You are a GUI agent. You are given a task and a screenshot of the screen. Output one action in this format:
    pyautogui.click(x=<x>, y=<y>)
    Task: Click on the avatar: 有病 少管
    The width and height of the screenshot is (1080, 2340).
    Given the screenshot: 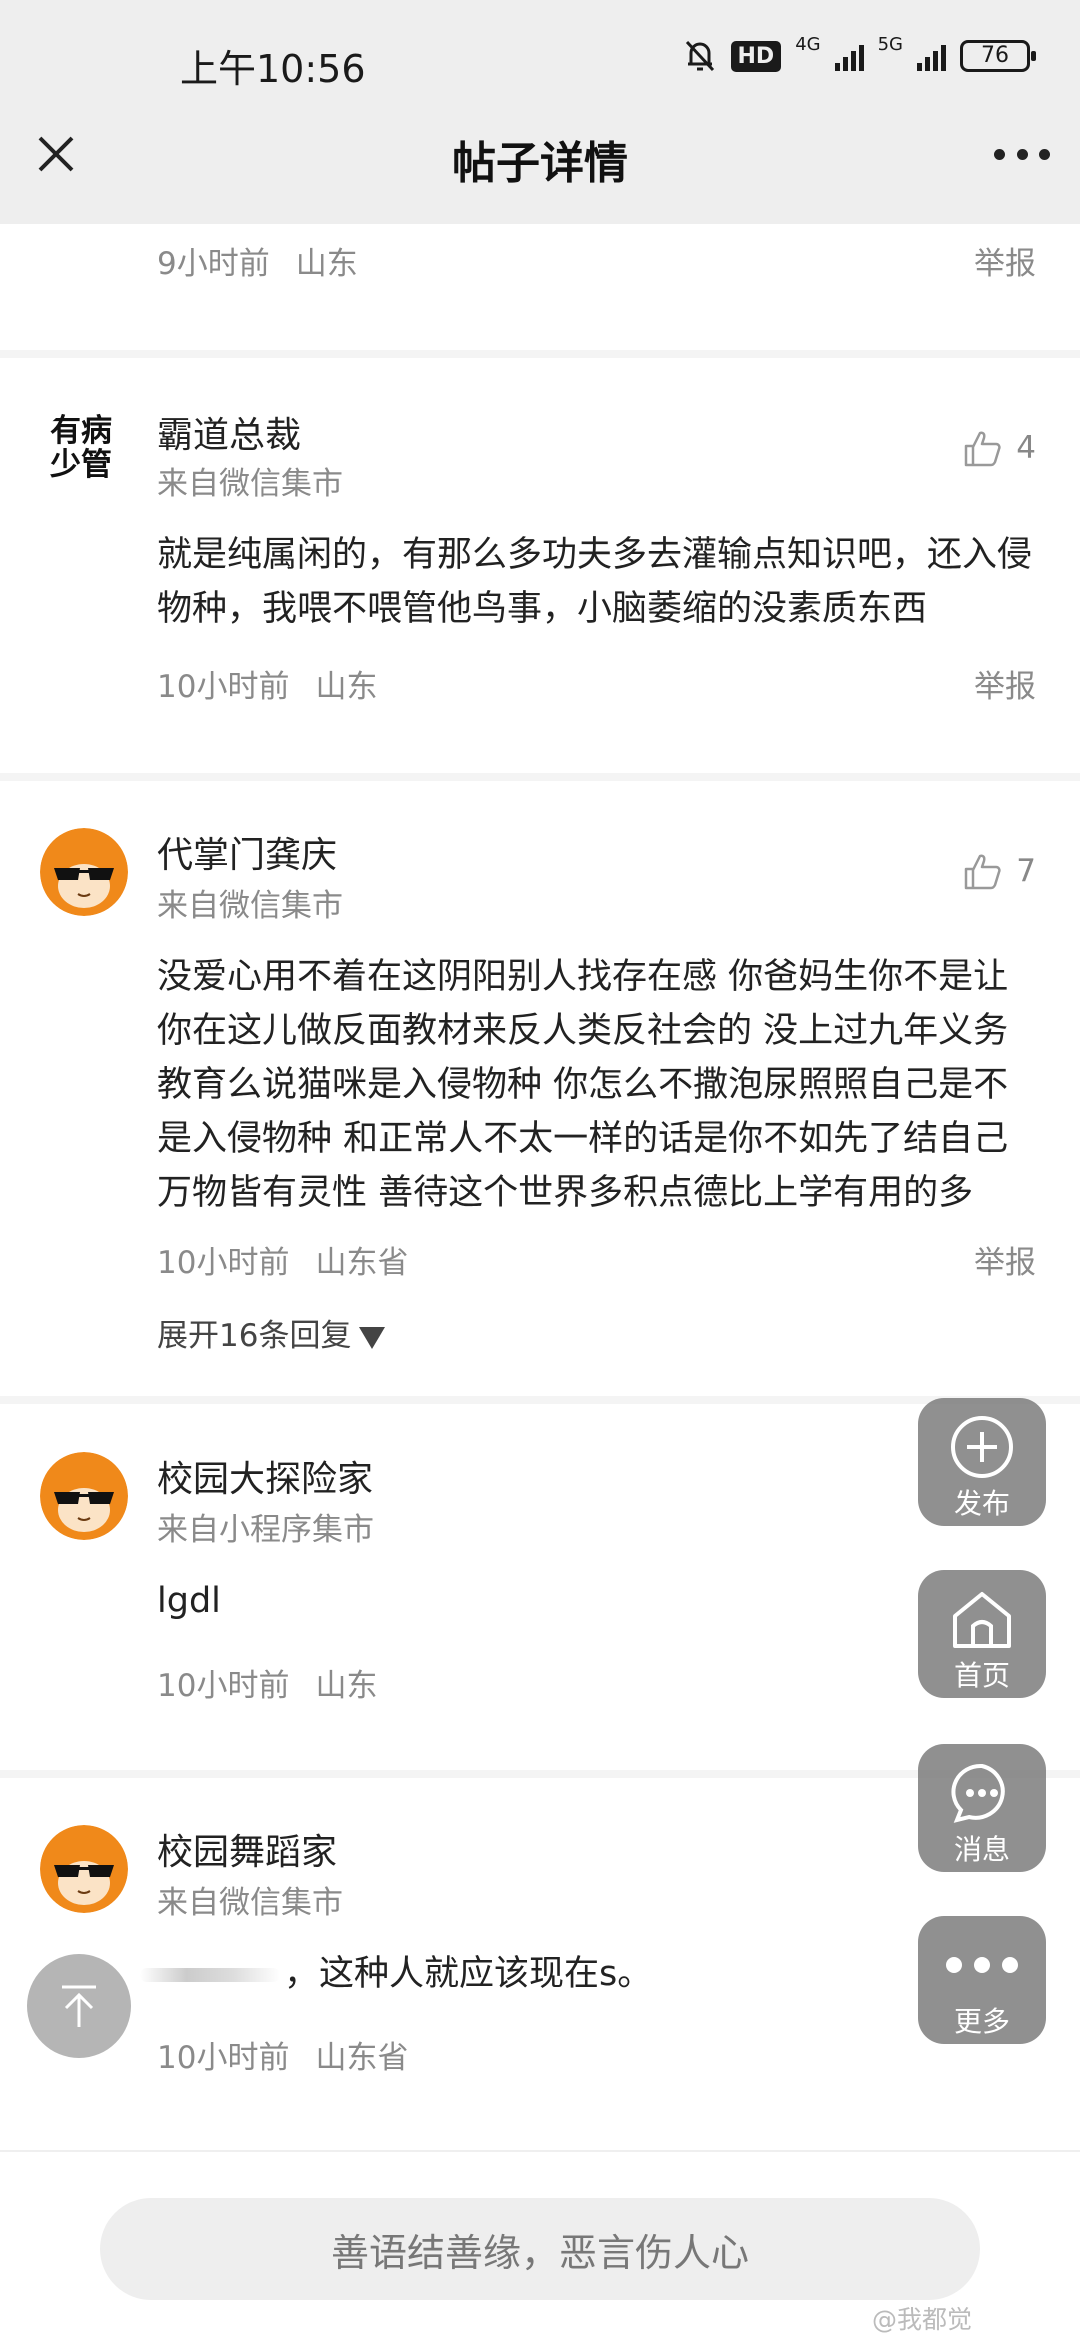 What is the action you would take?
    pyautogui.click(x=84, y=452)
    